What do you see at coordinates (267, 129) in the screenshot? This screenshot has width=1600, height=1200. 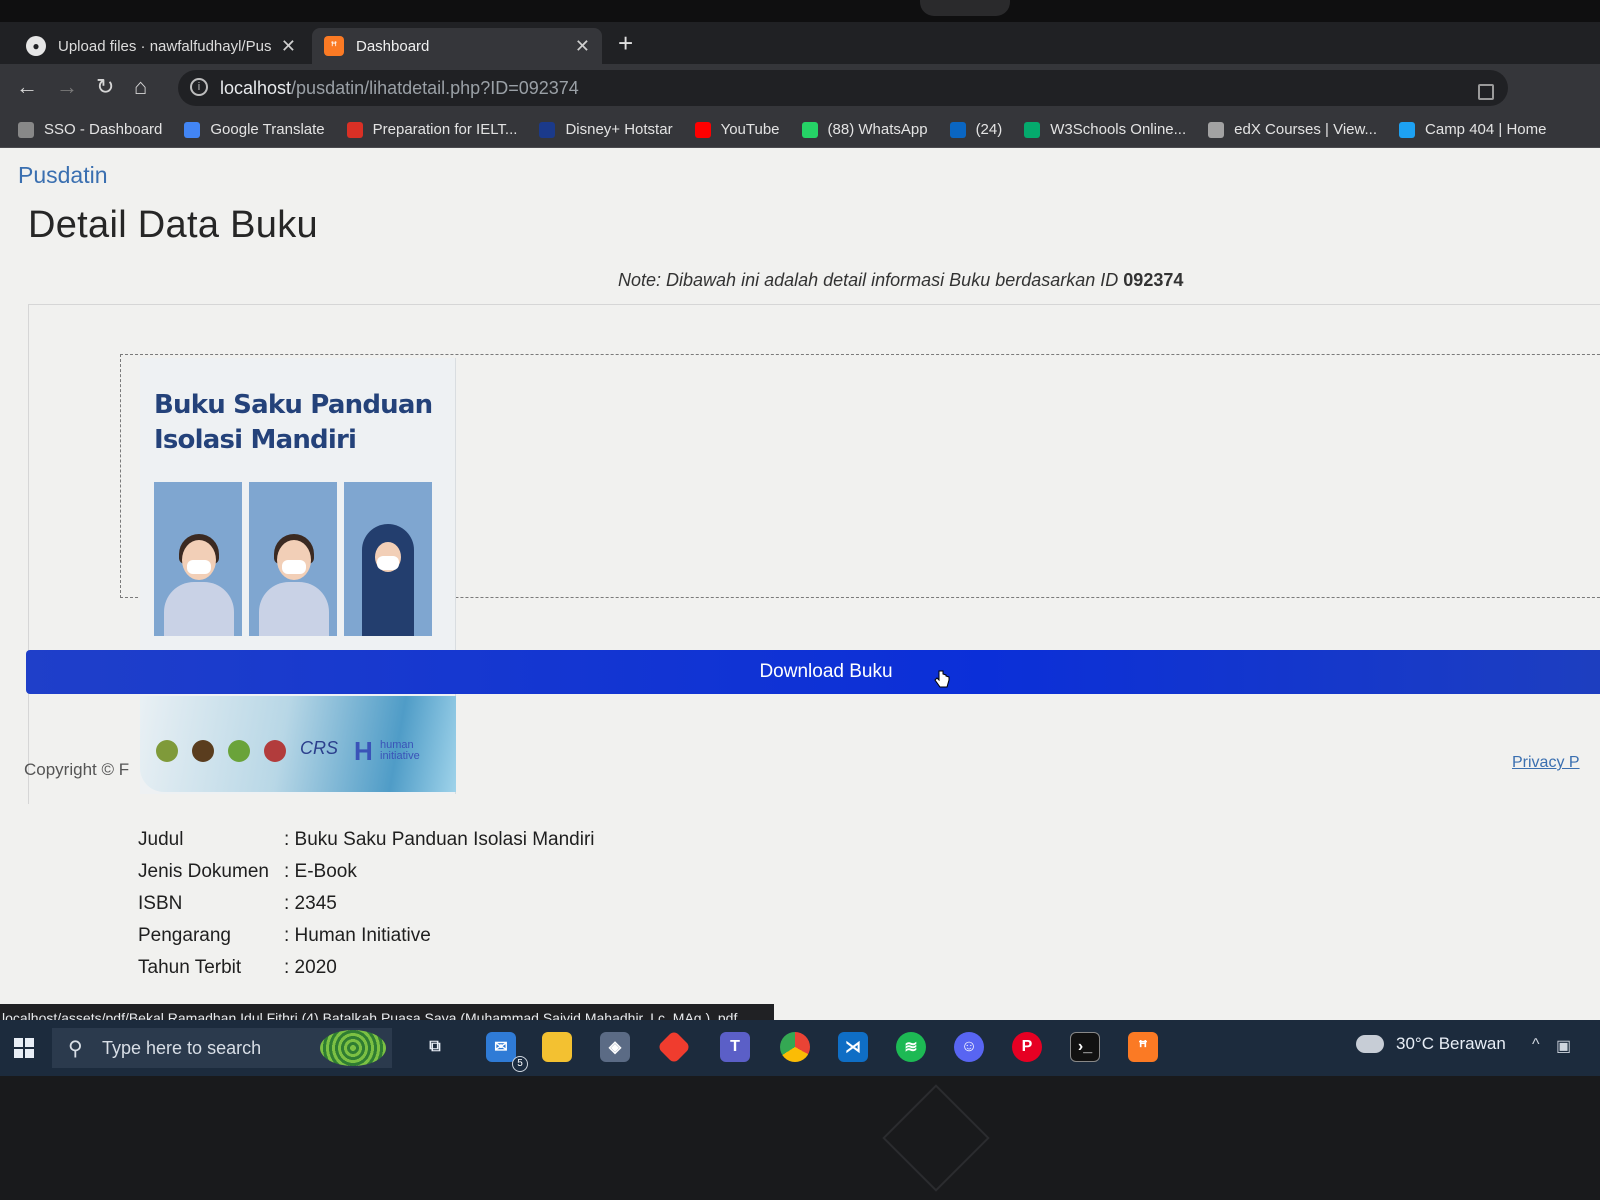 I see `bookmark-label: Google Translate` at bounding box center [267, 129].